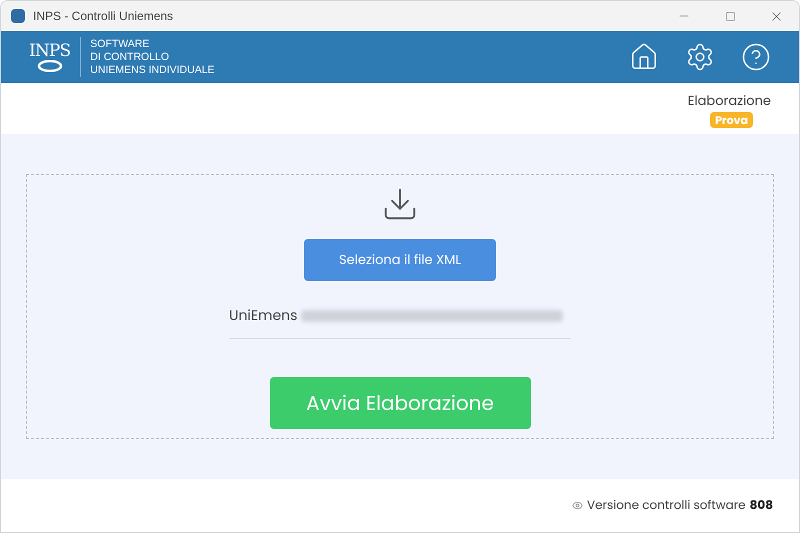 The height and width of the screenshot is (533, 800). Describe the element at coordinates (263, 315) in the screenshot. I see `file-name: UniEmens` at that location.